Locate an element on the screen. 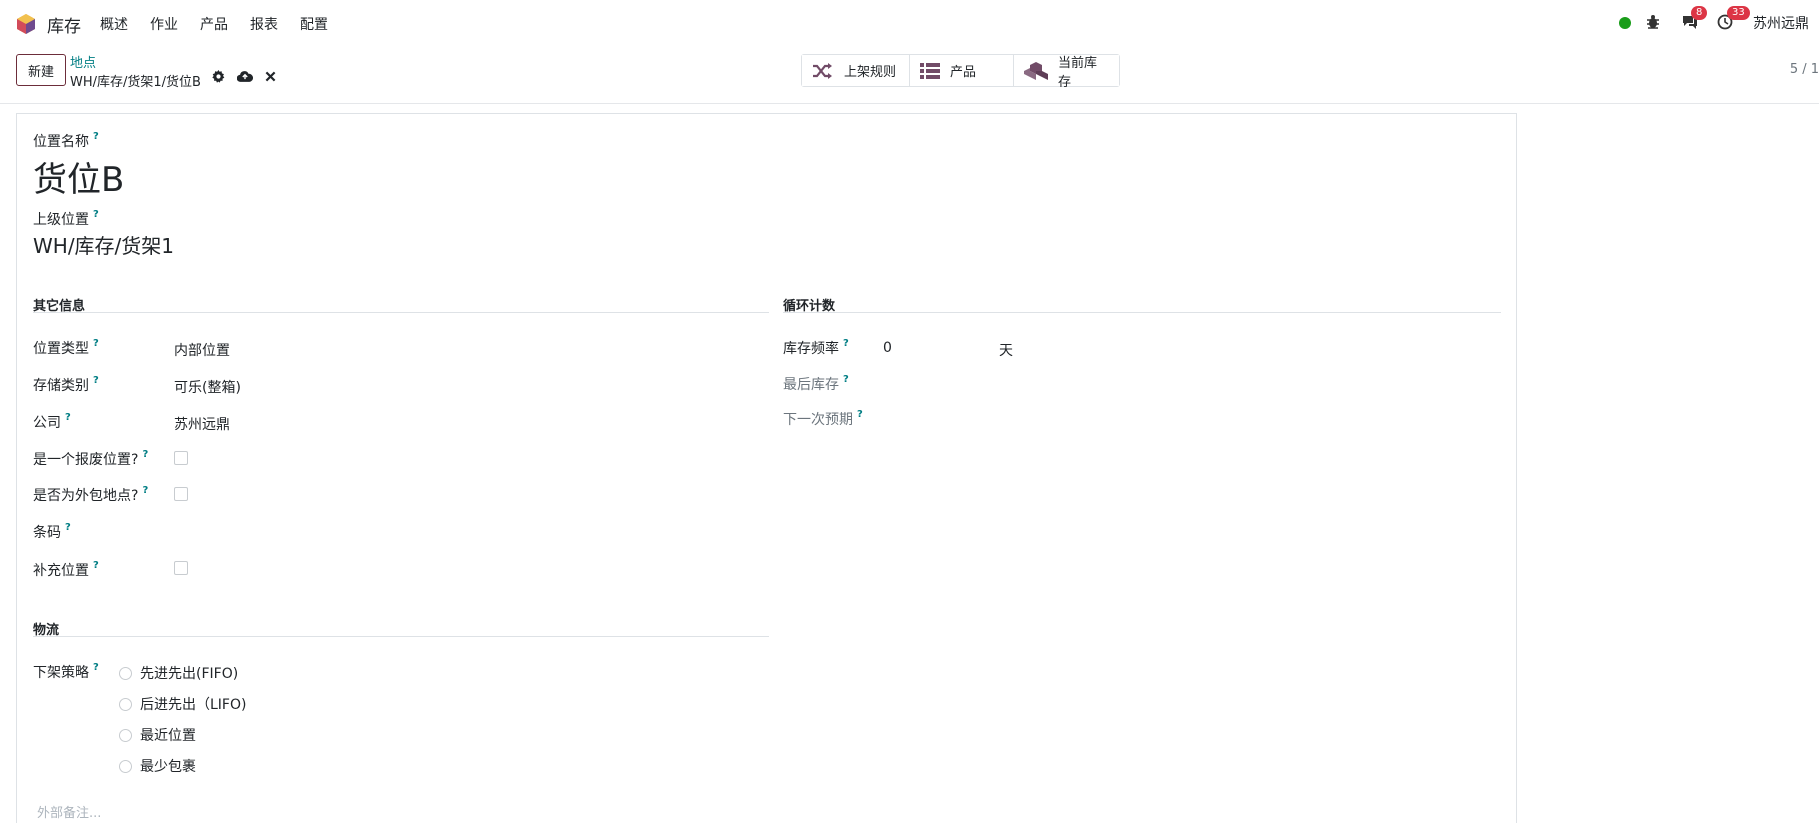 Image resolution: width=1819 pixels, height=823 pixels. replenish-location-checkbox is located at coordinates (181, 568).